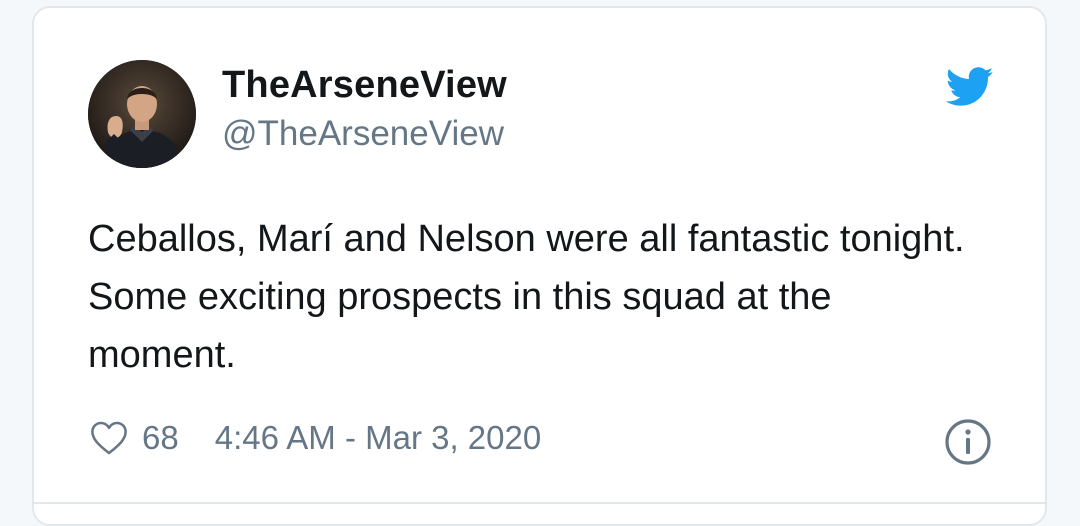  I want to click on like-count: 68, so click(160, 437).